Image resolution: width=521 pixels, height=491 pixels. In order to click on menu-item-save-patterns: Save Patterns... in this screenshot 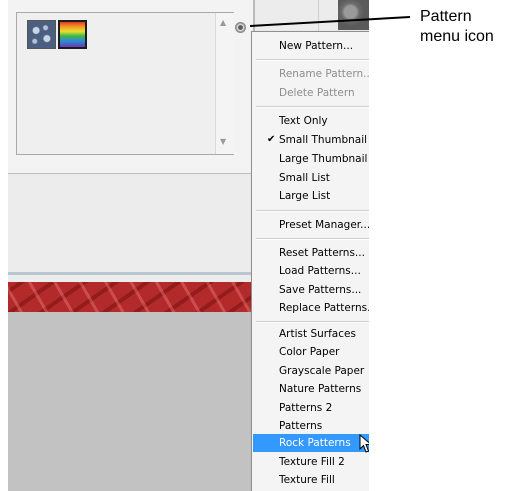, I will do `click(311, 290)`.